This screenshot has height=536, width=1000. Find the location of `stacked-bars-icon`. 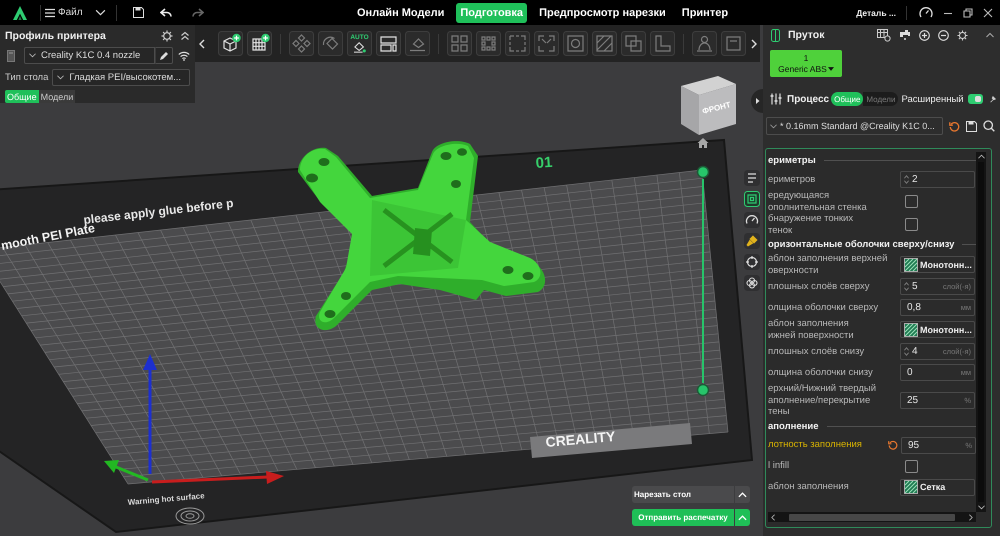

stacked-bars-icon is located at coordinates (388, 43).